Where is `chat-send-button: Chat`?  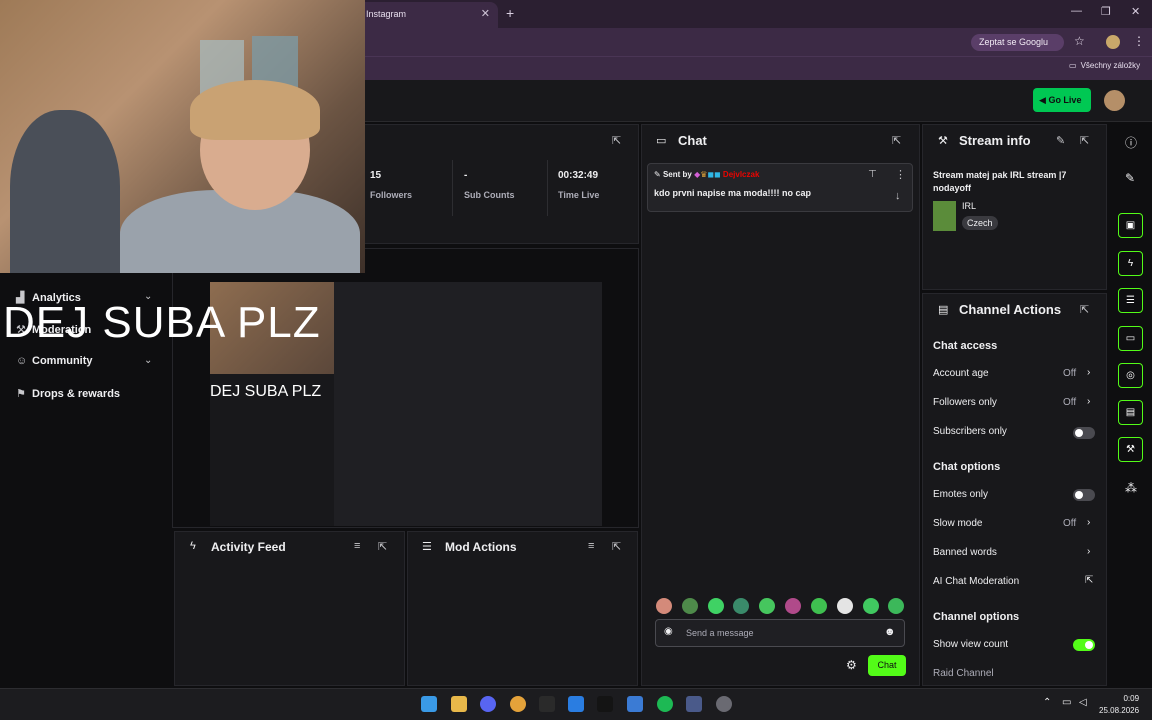
chat-send-button: Chat is located at coordinates (887, 665).